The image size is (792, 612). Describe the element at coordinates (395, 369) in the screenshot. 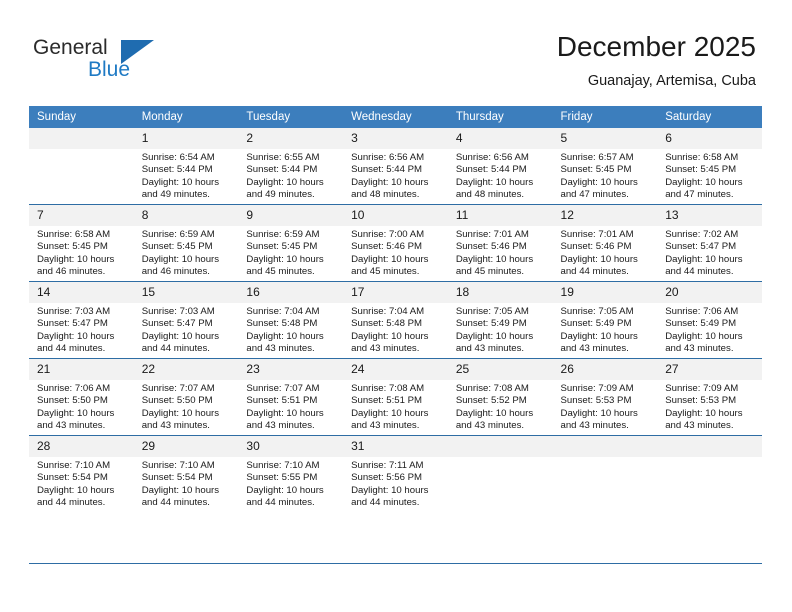

I see `day-number: 24` at that location.